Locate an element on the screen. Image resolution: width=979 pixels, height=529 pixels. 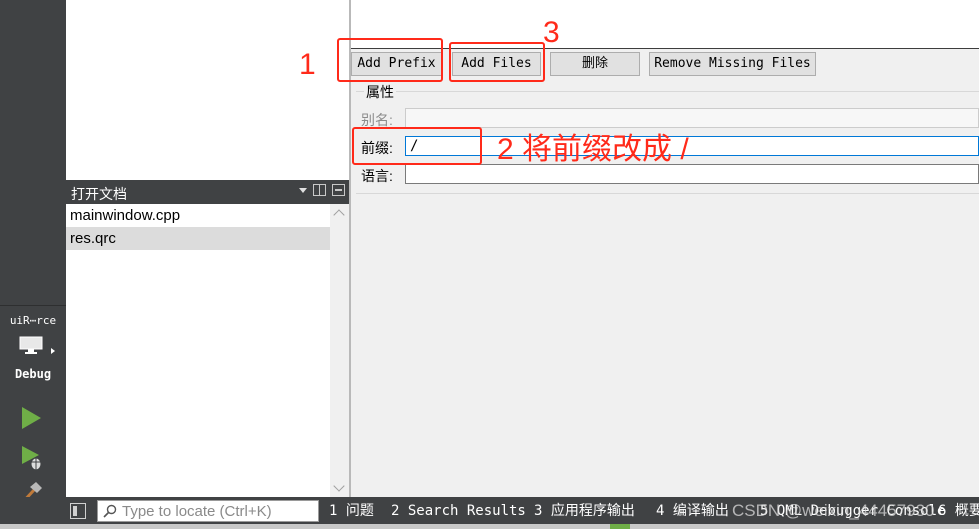
watermark: CSDN @weixin_44457930 is located at coordinates (833, 510).